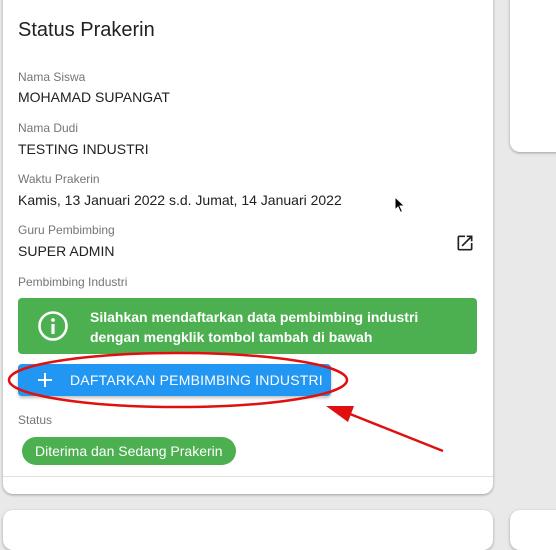 The height and width of the screenshot is (550, 556). Describe the element at coordinates (94, 97) in the screenshot. I see `nama-siswa-value: MOHAMAD SUPANGAT` at that location.